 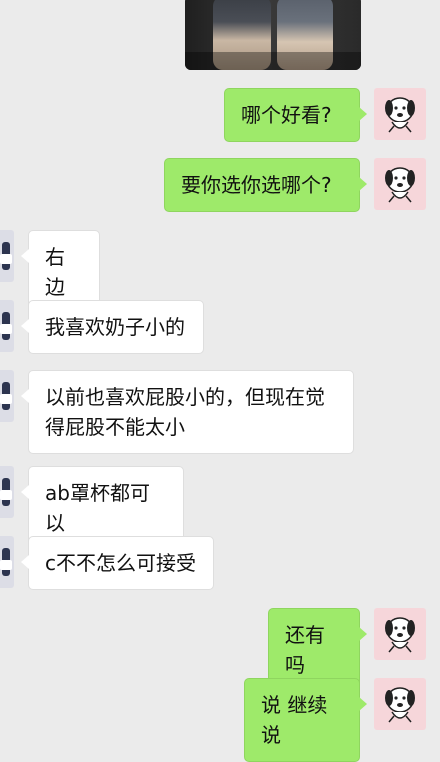 I want to click on message-row-outgoing: 要你选你选哪个?, so click(x=295, y=185).